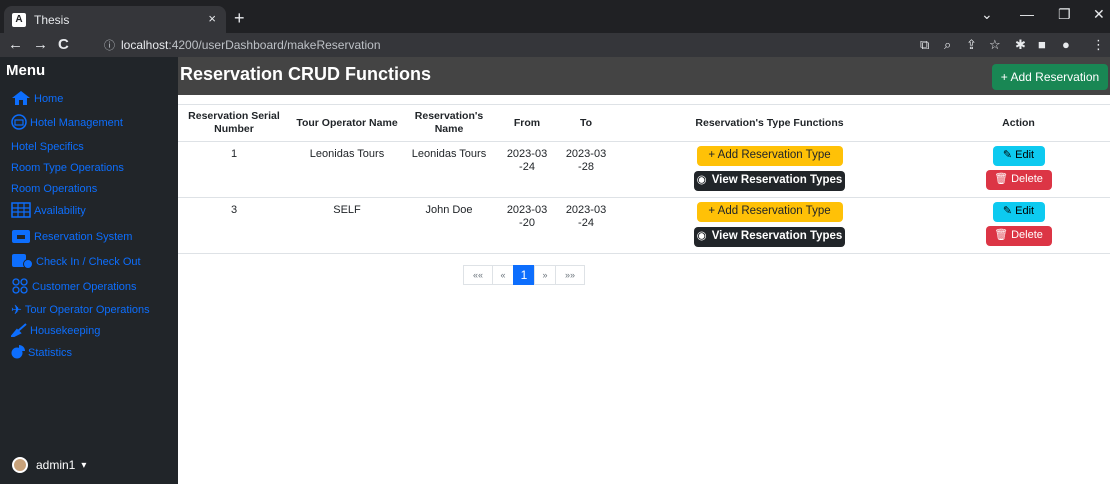  Describe the element at coordinates (1001, 179) in the screenshot. I see `trash-icon: 🗑` at that location.